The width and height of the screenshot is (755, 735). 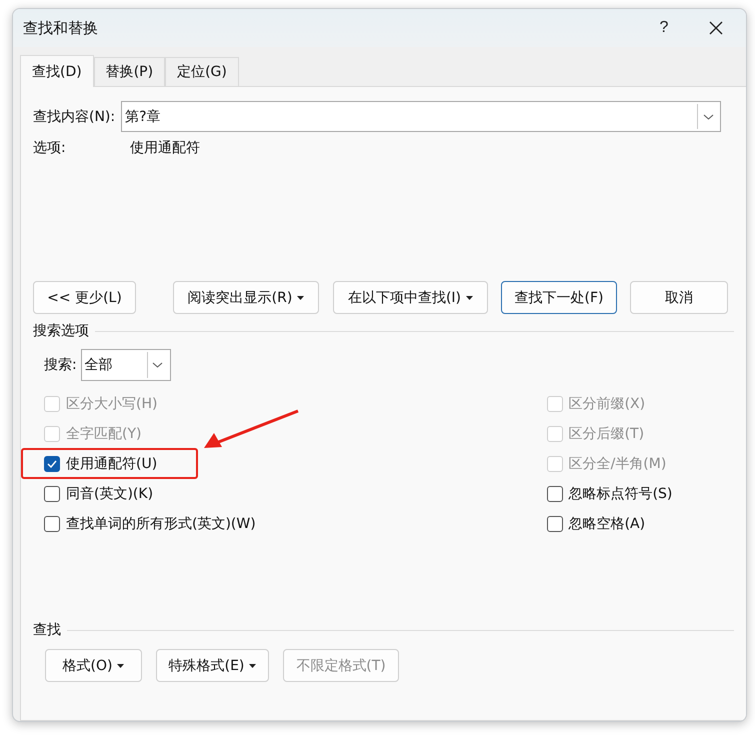 What do you see at coordinates (617, 464) in the screenshot?
I see `checkbox-label: 区分全/半角(M)` at bounding box center [617, 464].